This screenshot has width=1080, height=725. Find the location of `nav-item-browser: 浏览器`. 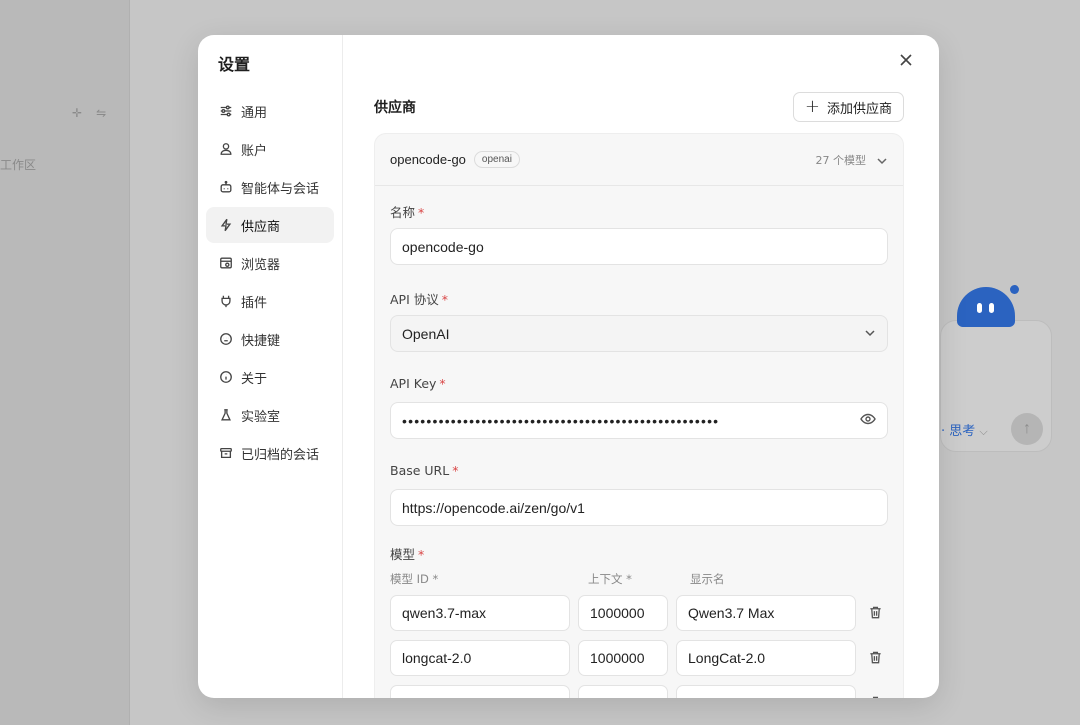

nav-item-browser: 浏览器 is located at coordinates (270, 263).